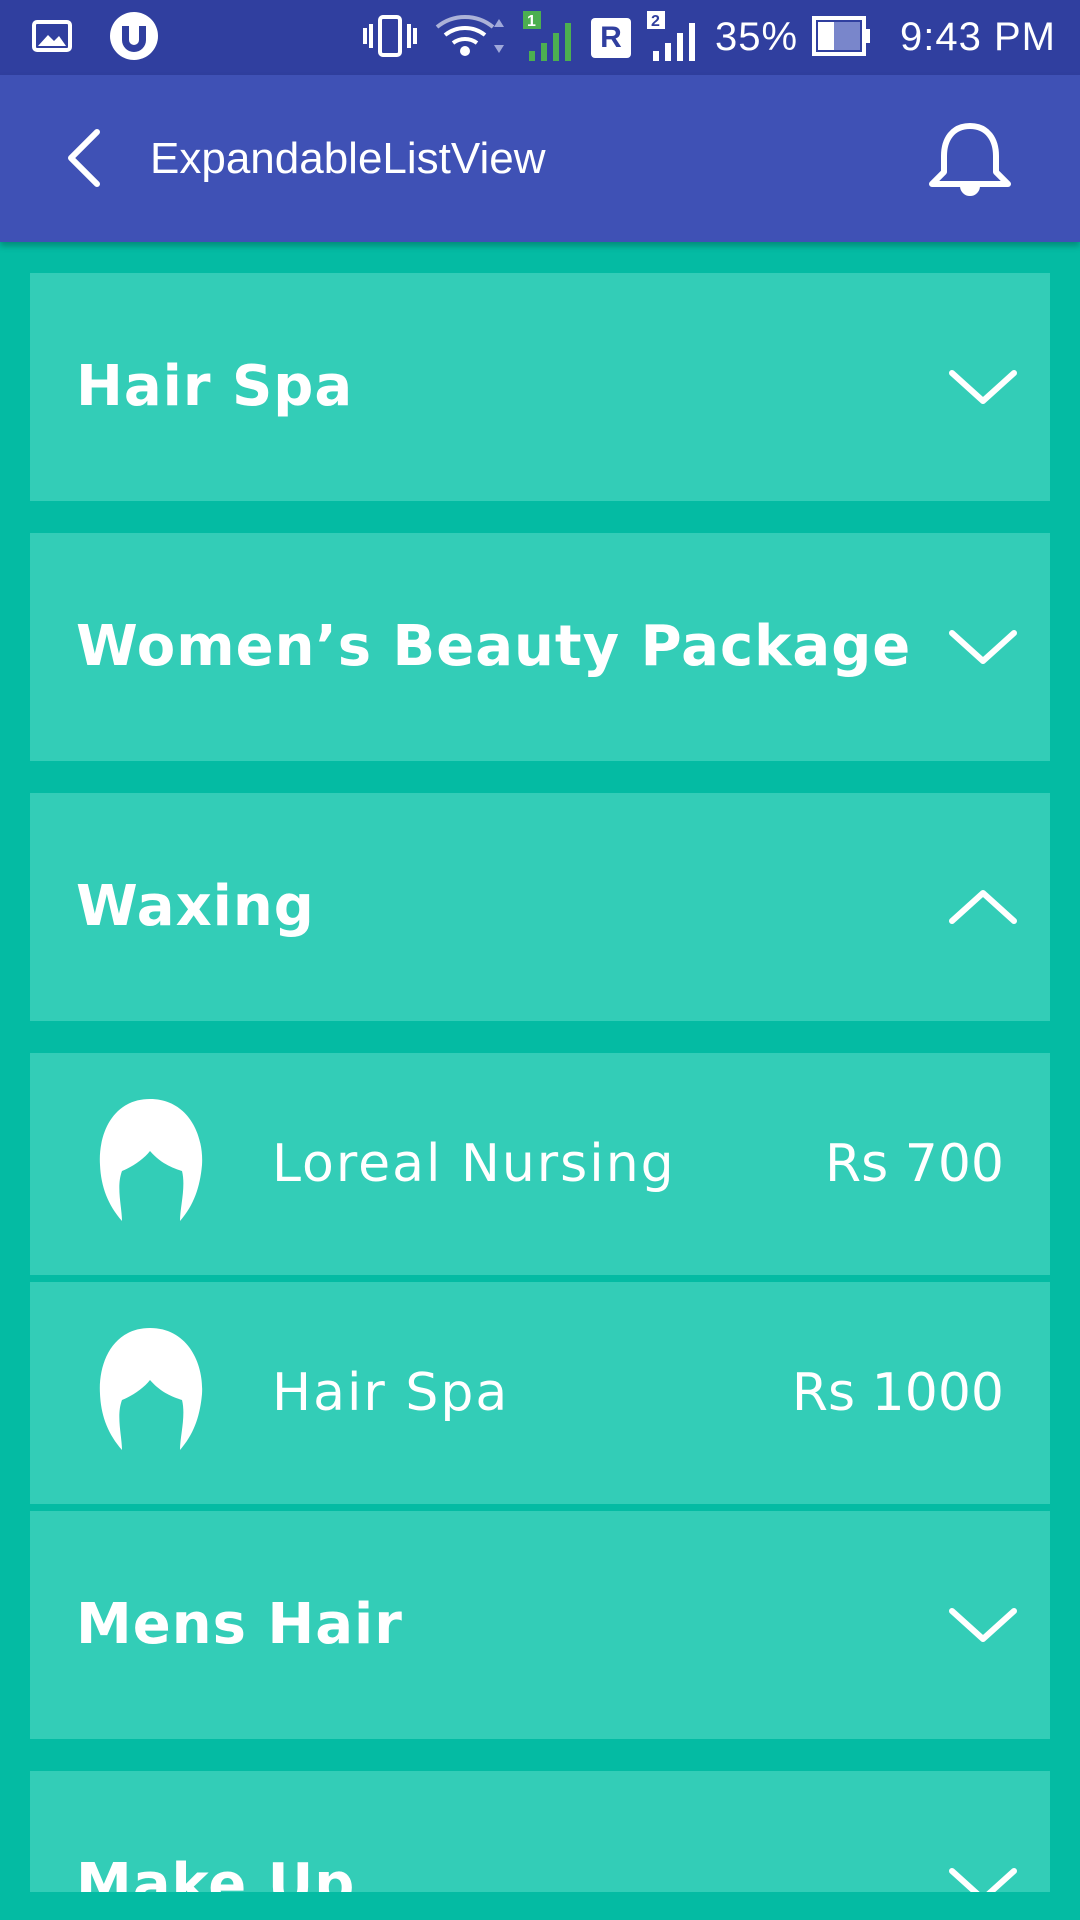  I want to click on child-name: Loreal Nursing, so click(474, 1164).